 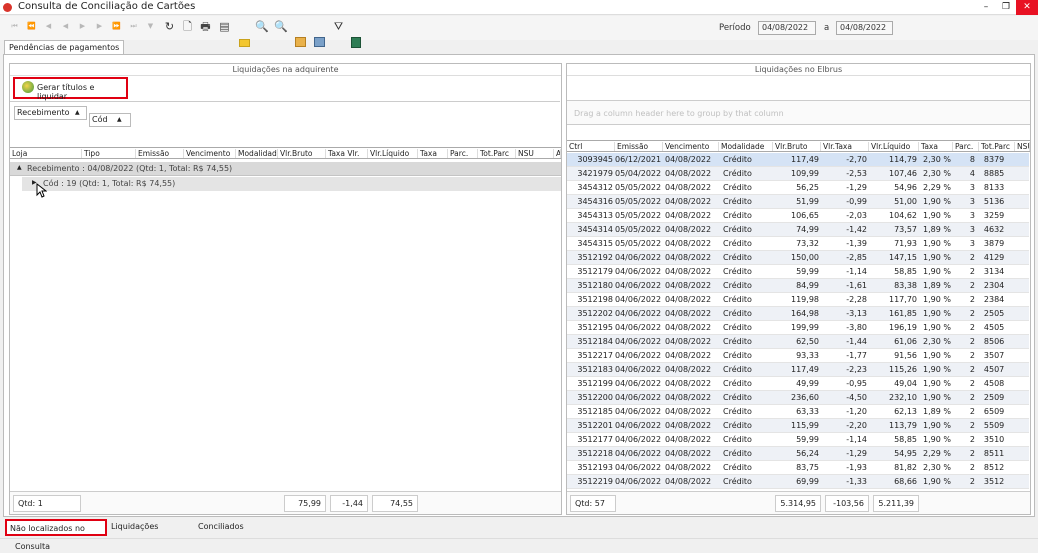 I want to click on table-cell: 4, so click(x=986, y=229).